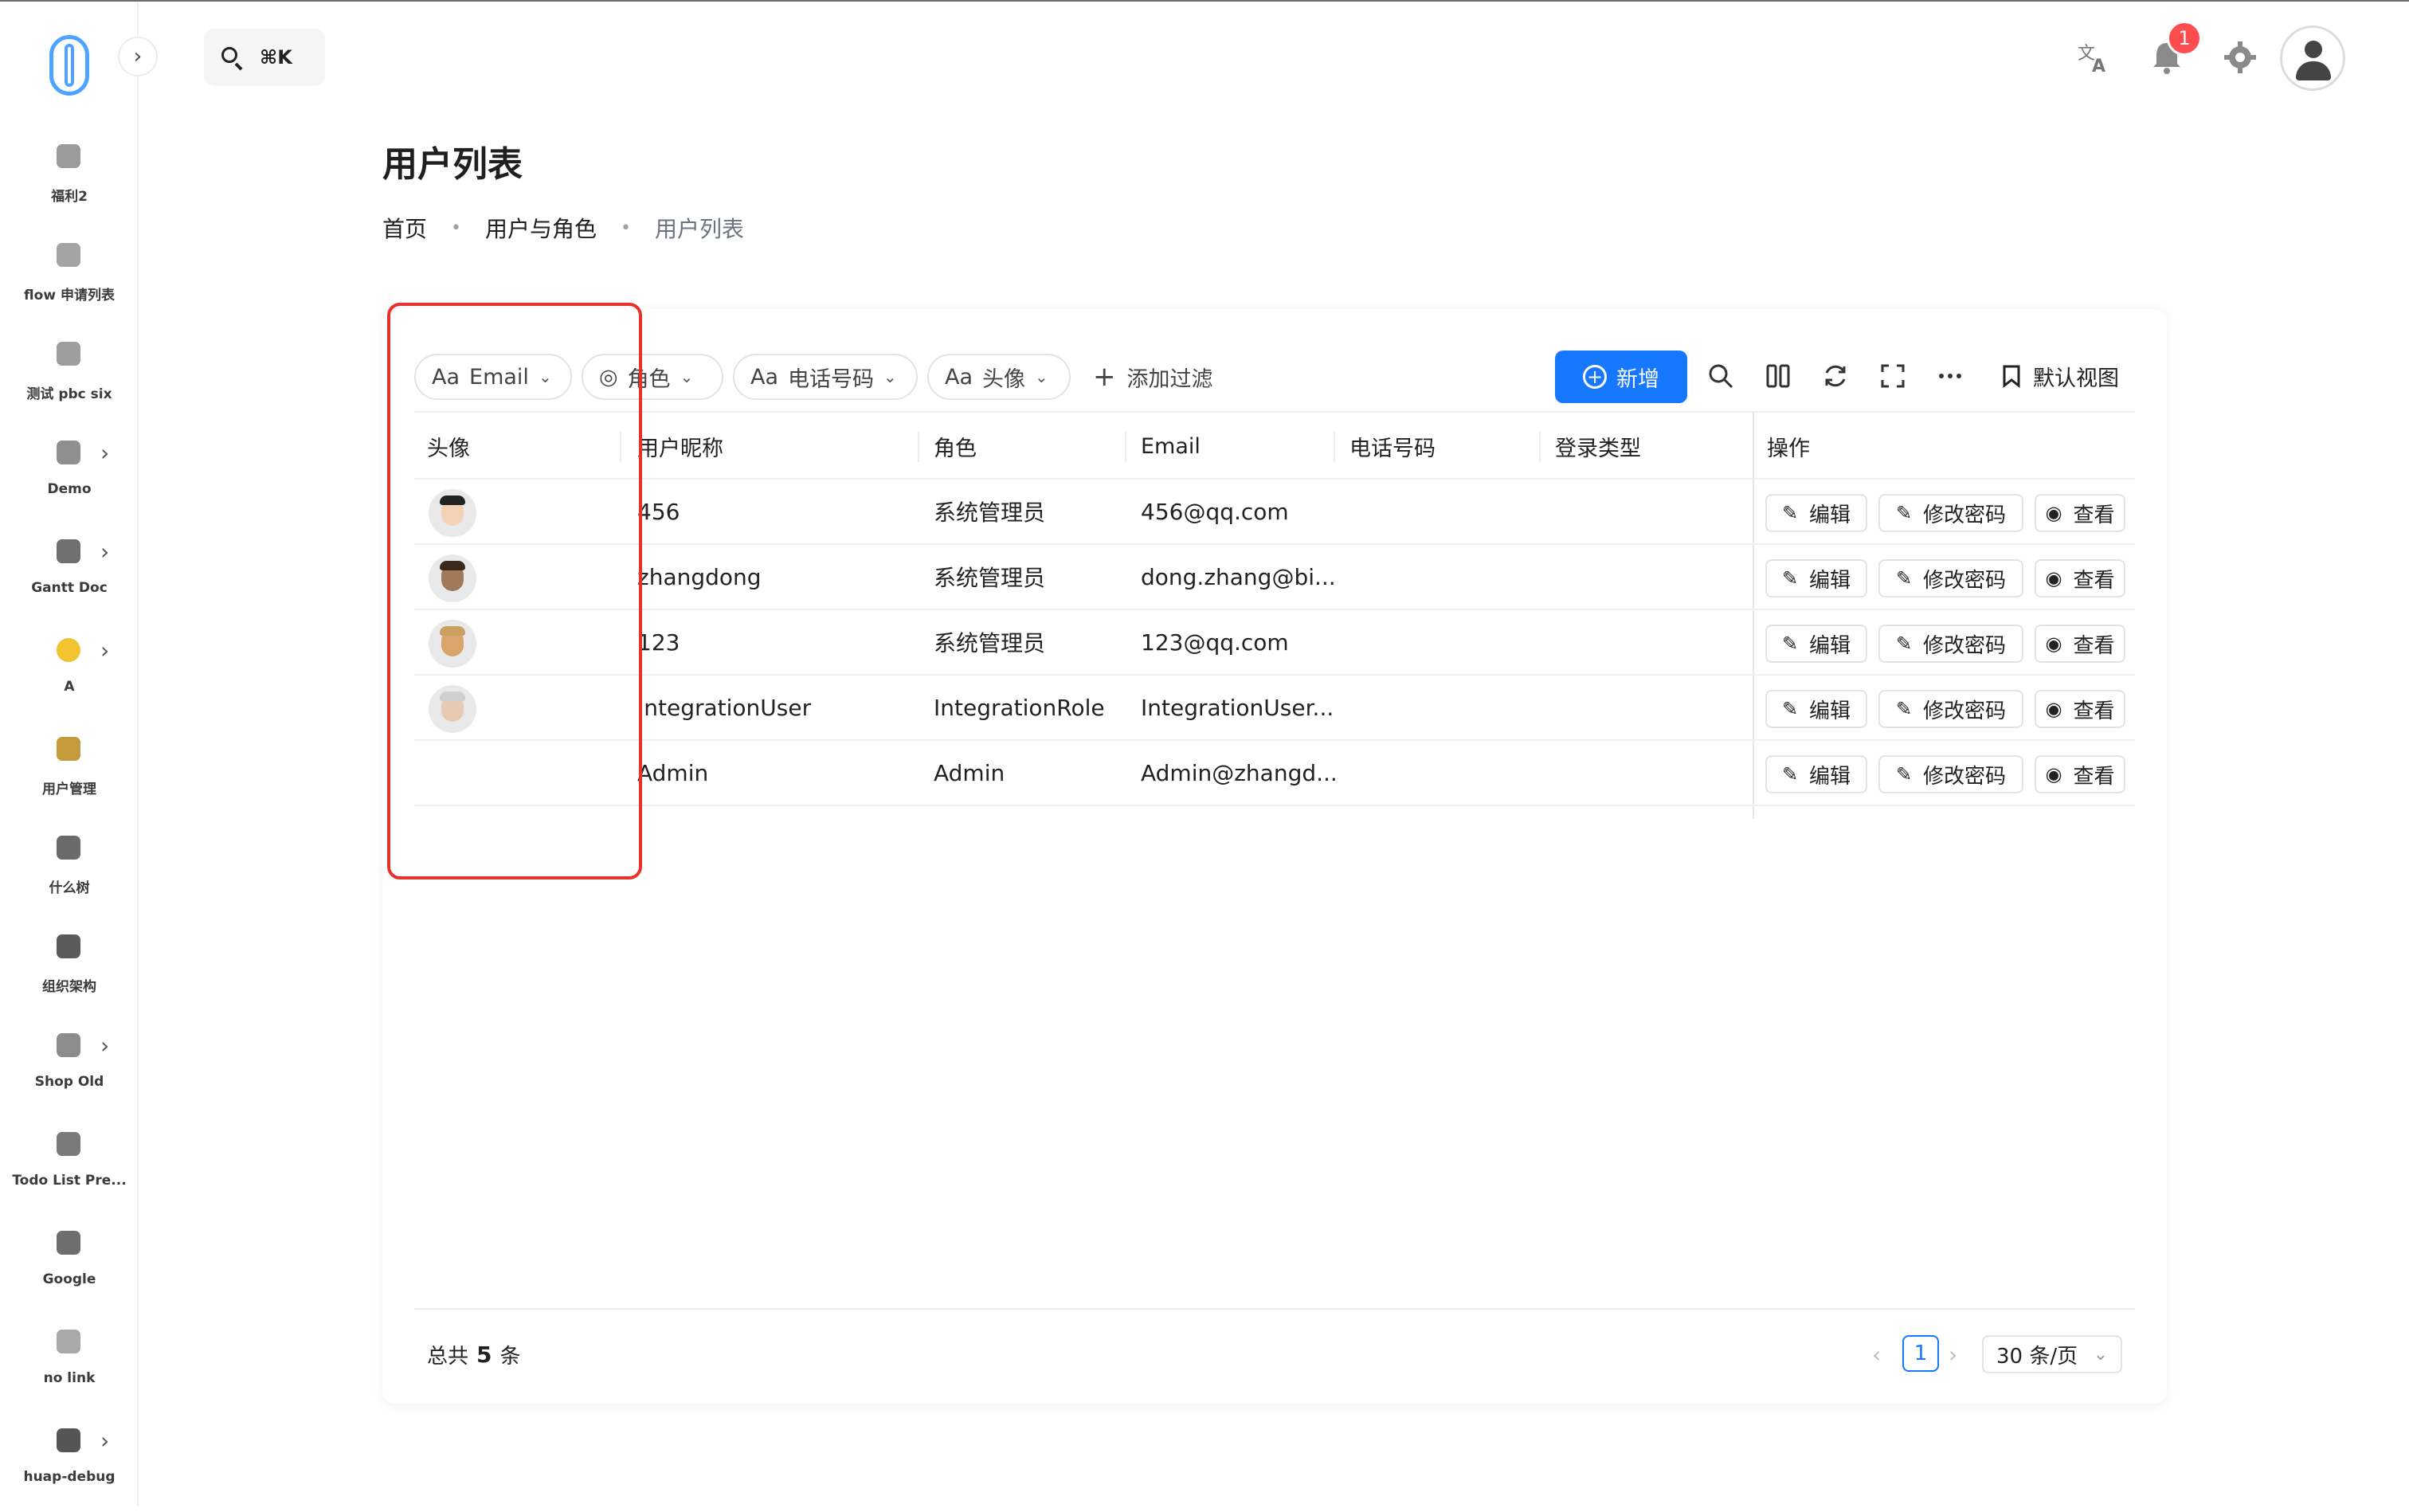  I want to click on next-page-button: ›, so click(1953, 1355).